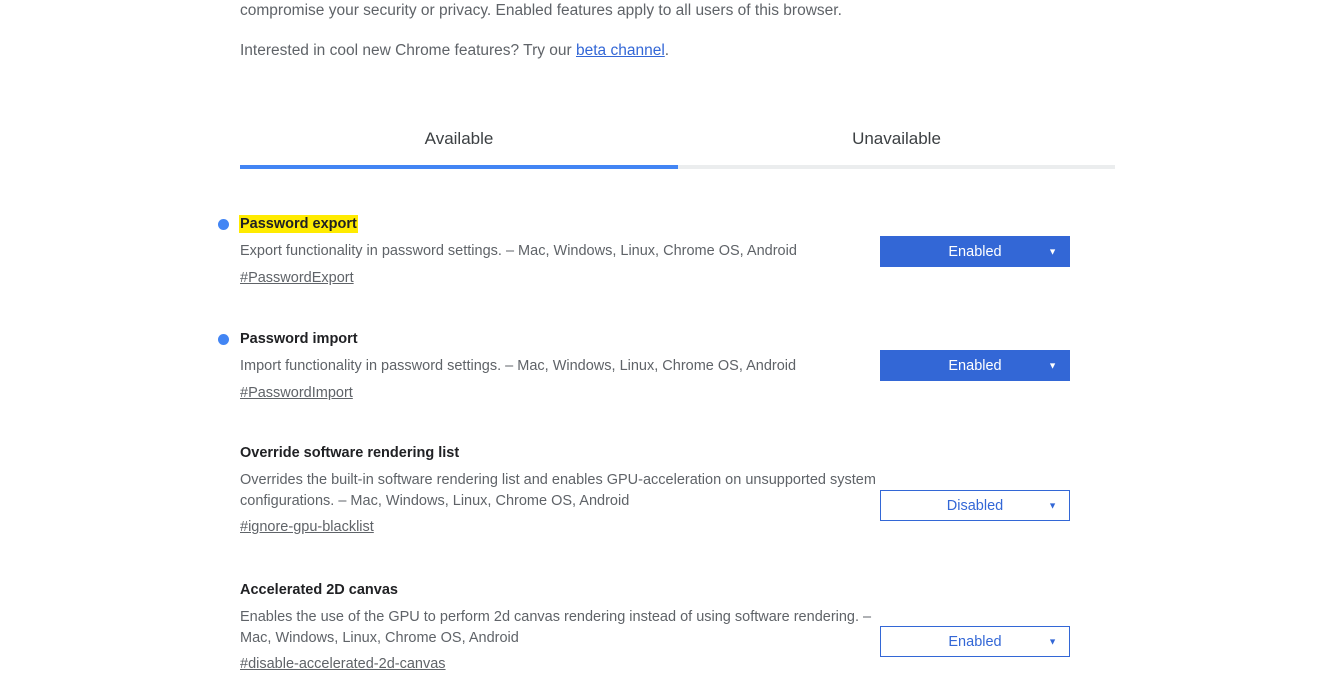 The width and height of the screenshot is (1324, 700). I want to click on flag-hash-link: #PasswordExport, so click(297, 278).